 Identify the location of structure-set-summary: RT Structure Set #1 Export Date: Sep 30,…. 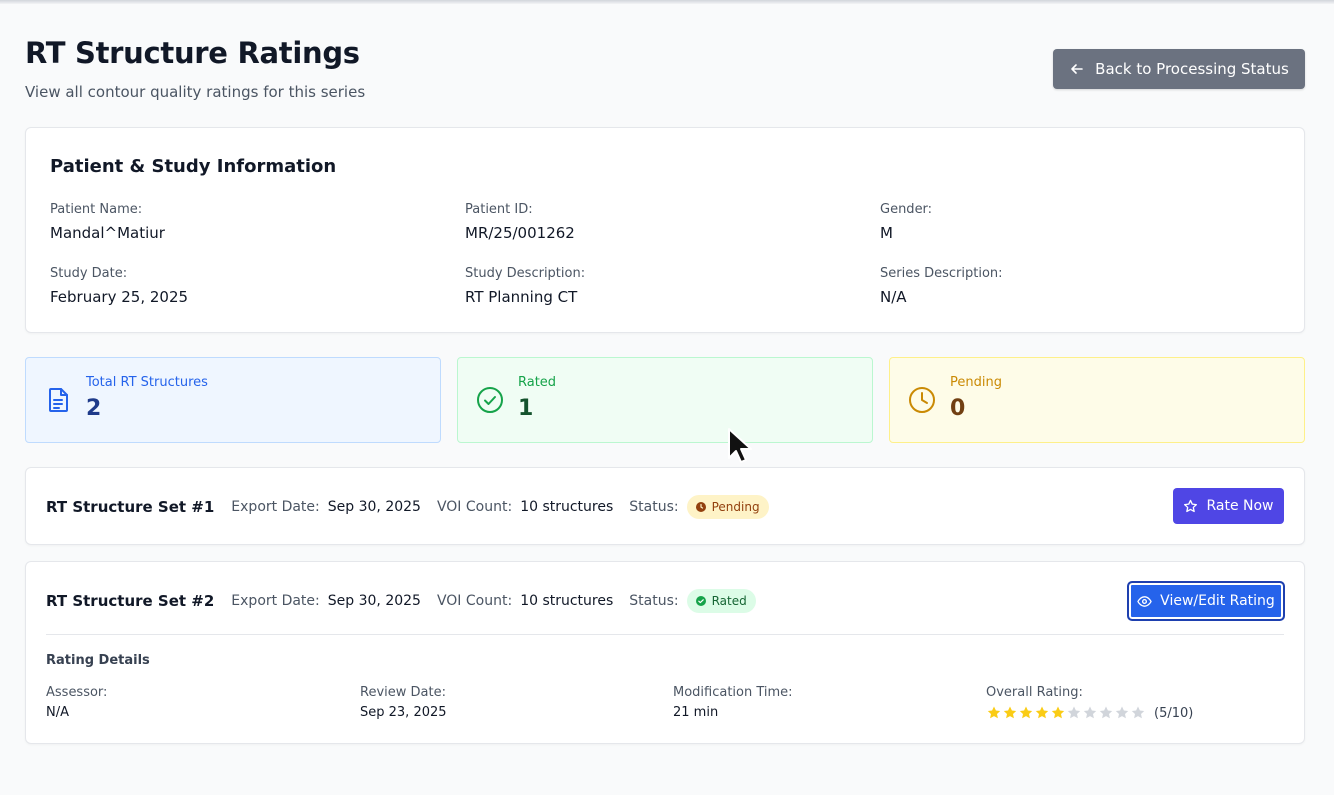
(407, 507).